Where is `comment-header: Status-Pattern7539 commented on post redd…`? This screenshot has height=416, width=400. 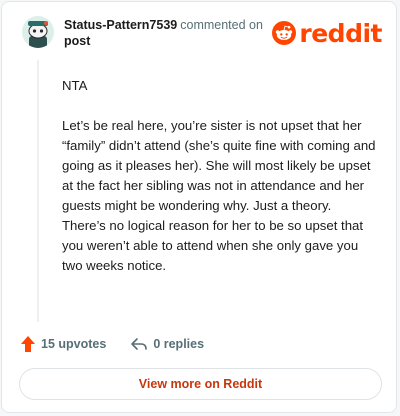
comment-header: Status-Pattern7539 commented on post redd… is located at coordinates (202, 34).